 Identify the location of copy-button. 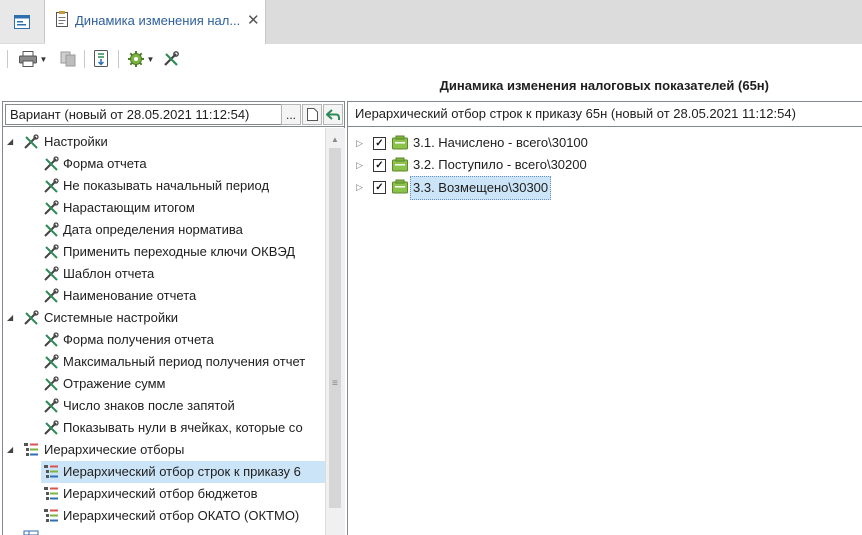
(68, 59).